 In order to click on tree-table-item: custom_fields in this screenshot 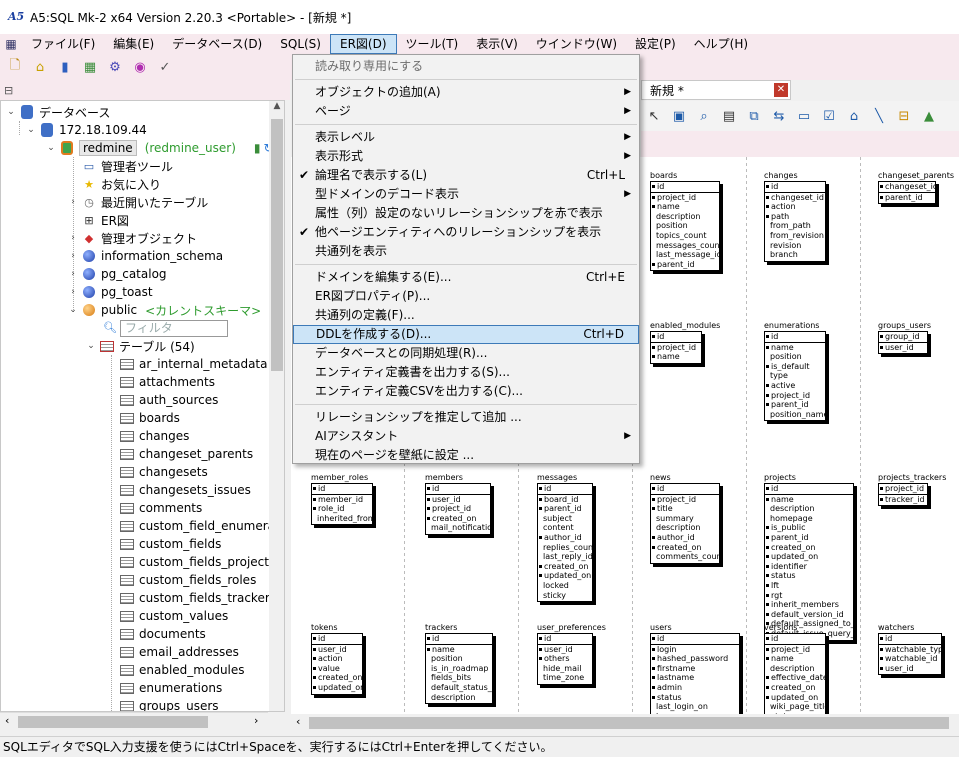, I will do `click(170, 544)`.